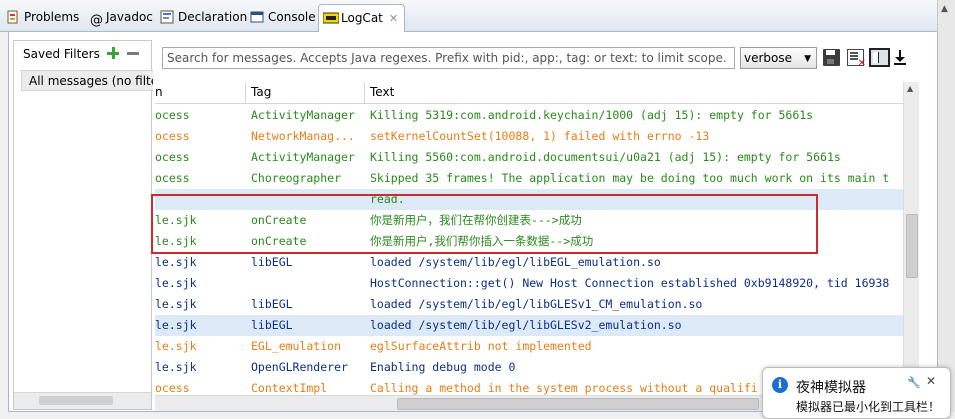 The width and height of the screenshot is (955, 419). Describe the element at coordinates (831, 57) in the screenshot. I see `save-icon` at that location.